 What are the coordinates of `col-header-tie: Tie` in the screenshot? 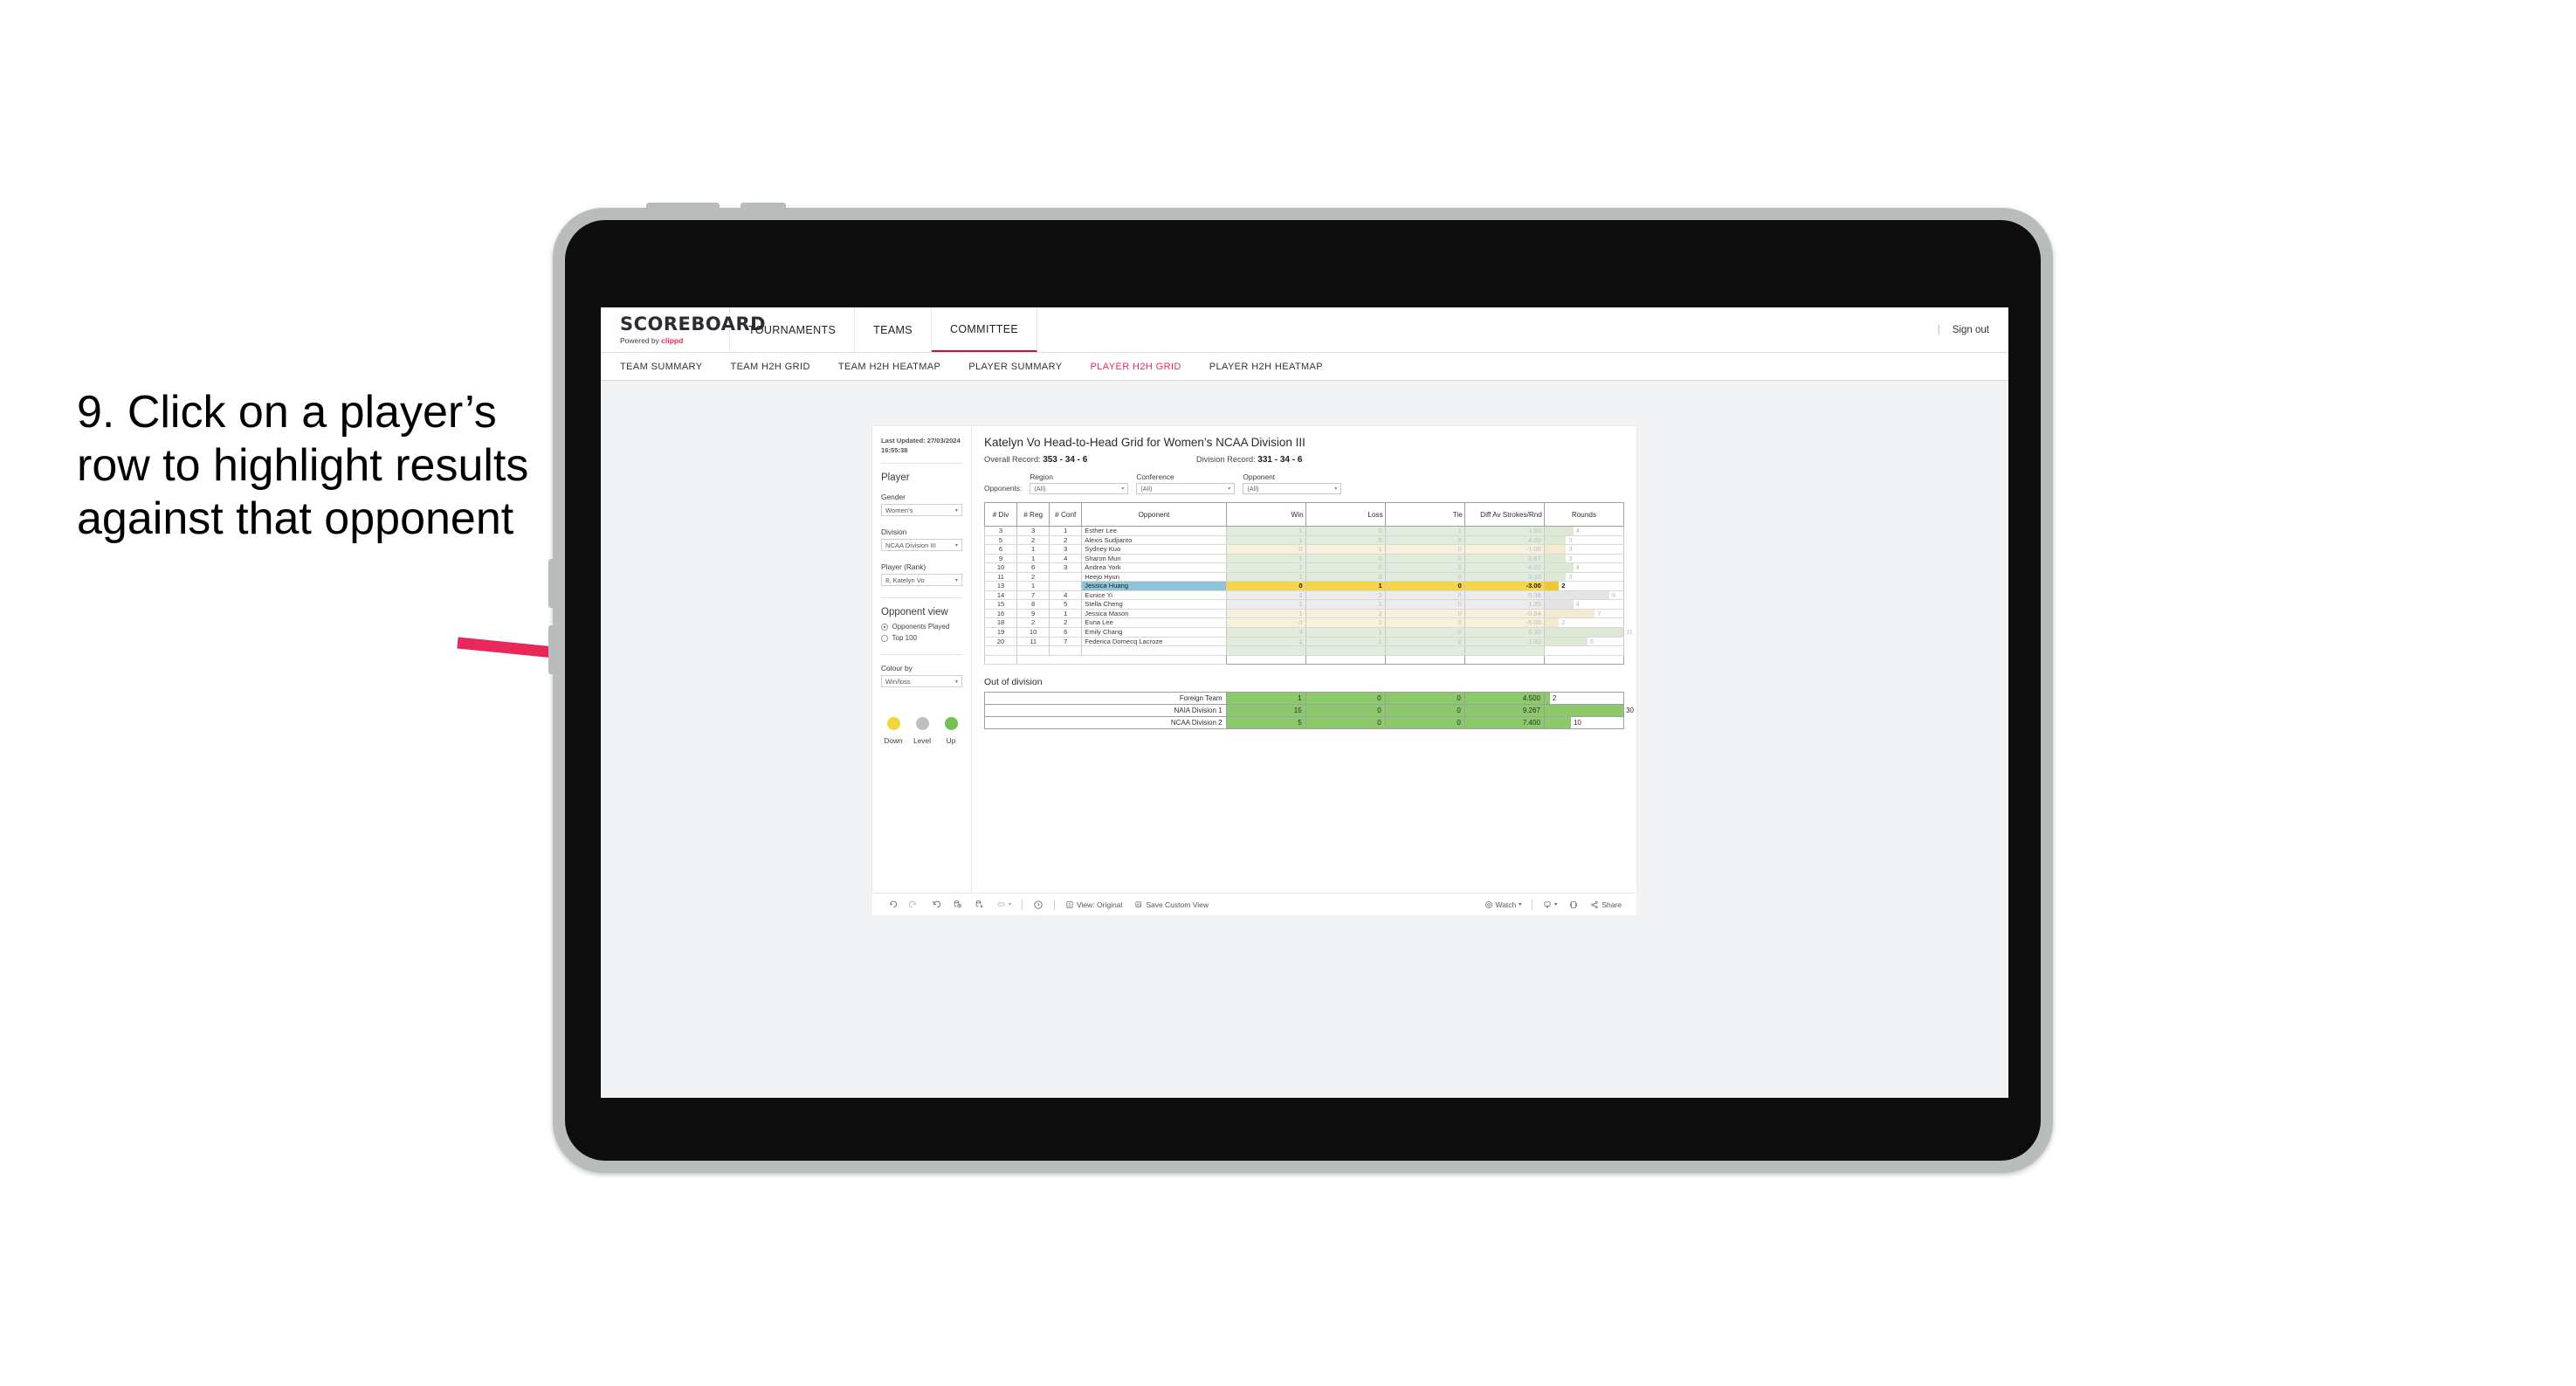 It's located at (1424, 514).